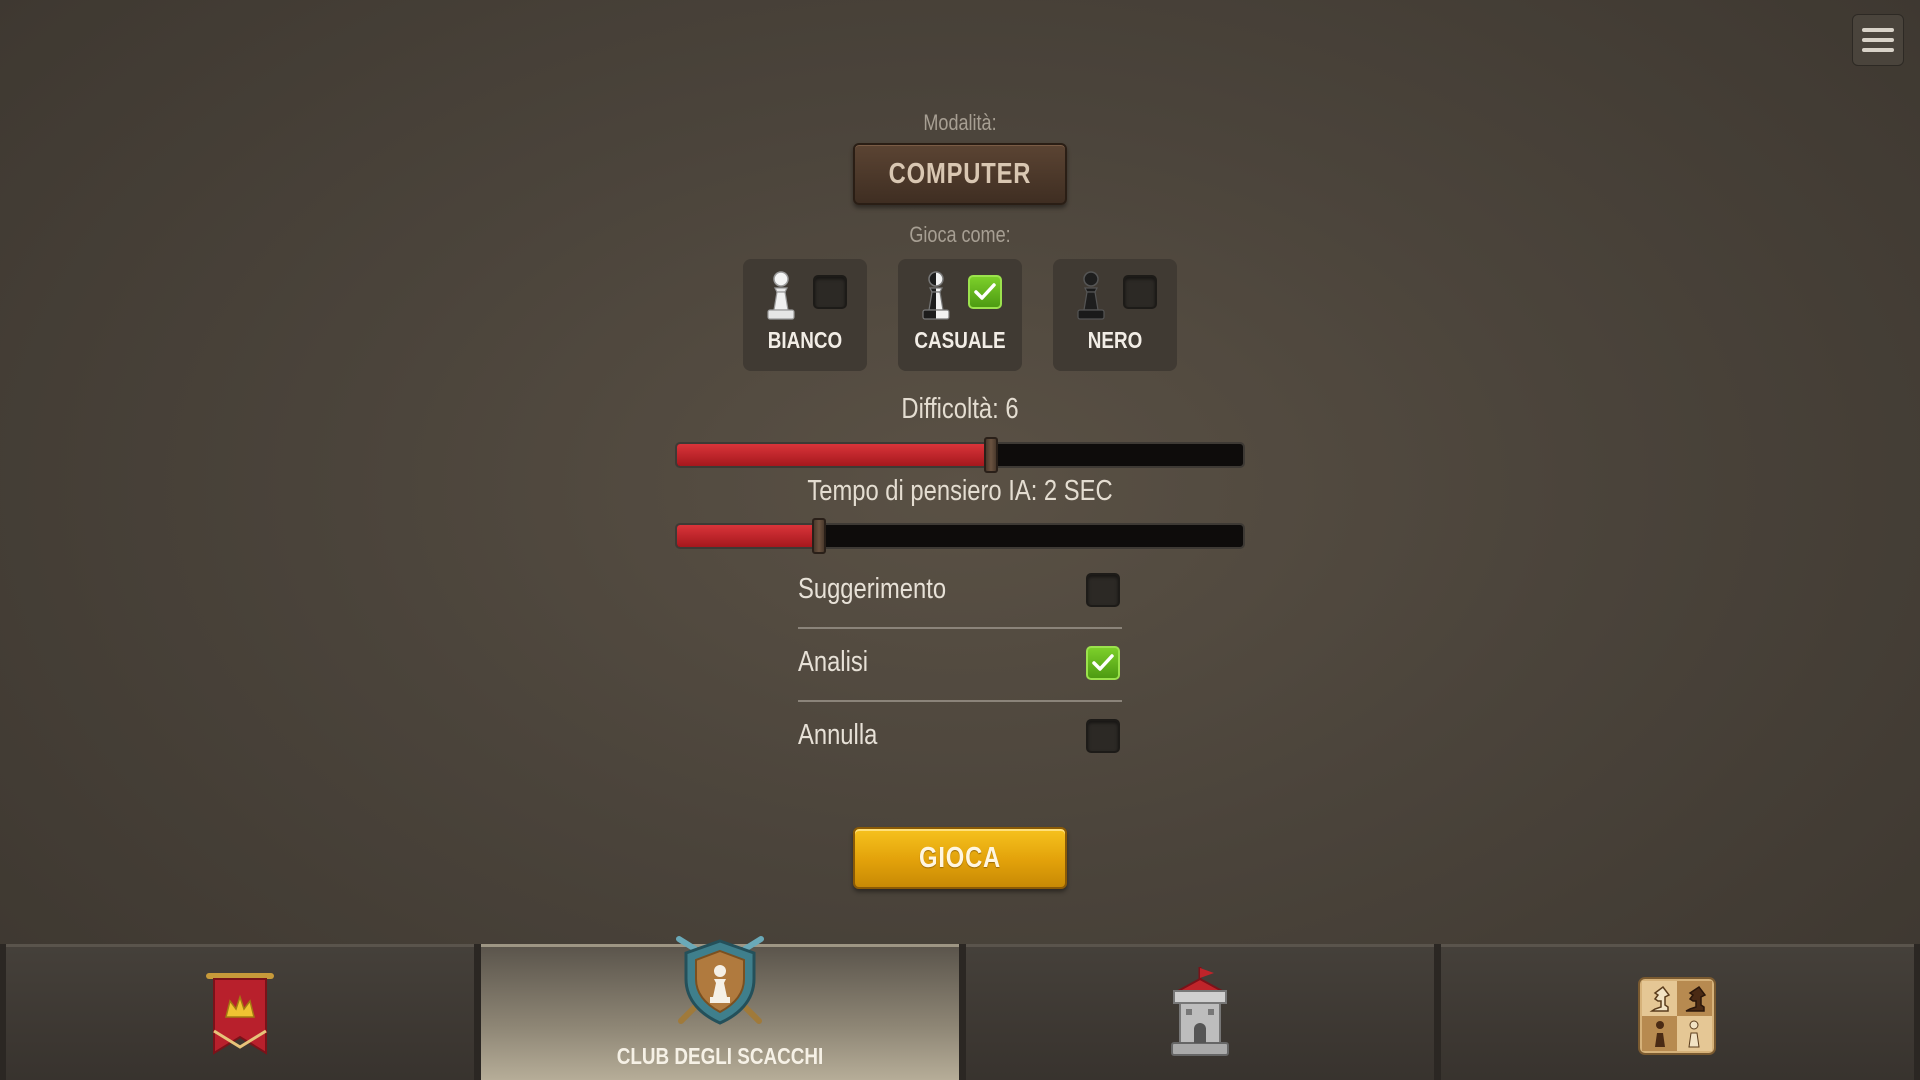 This screenshot has height=1080, width=1920. I want to click on side-random-checkbox, so click(985, 292).